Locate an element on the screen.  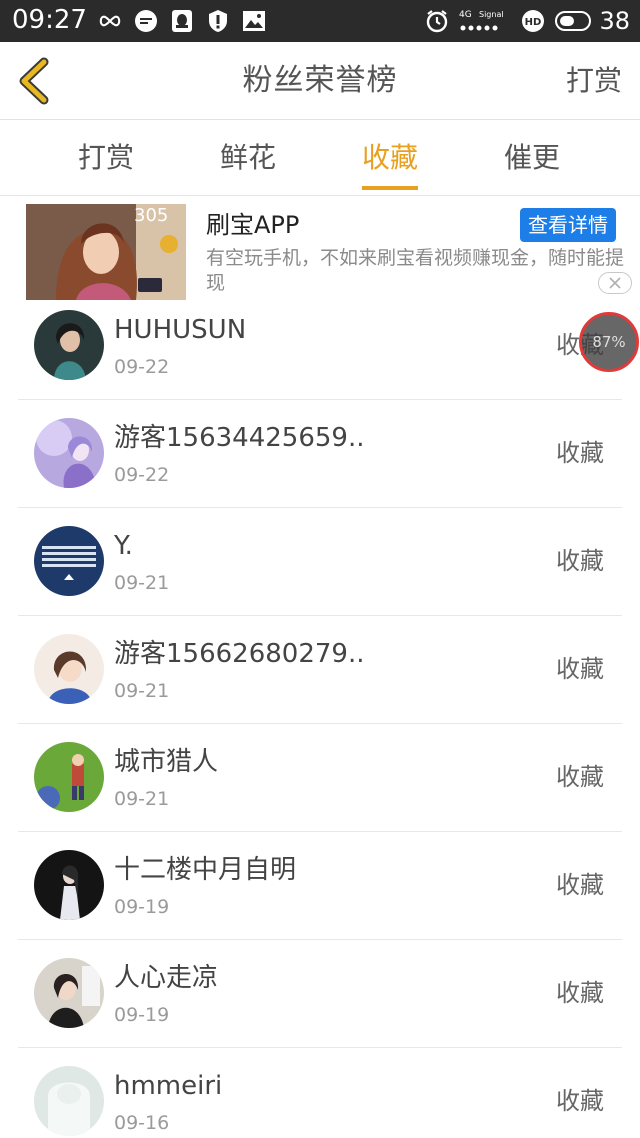
favorite-date: 09-16 is located at coordinates (142, 1123).